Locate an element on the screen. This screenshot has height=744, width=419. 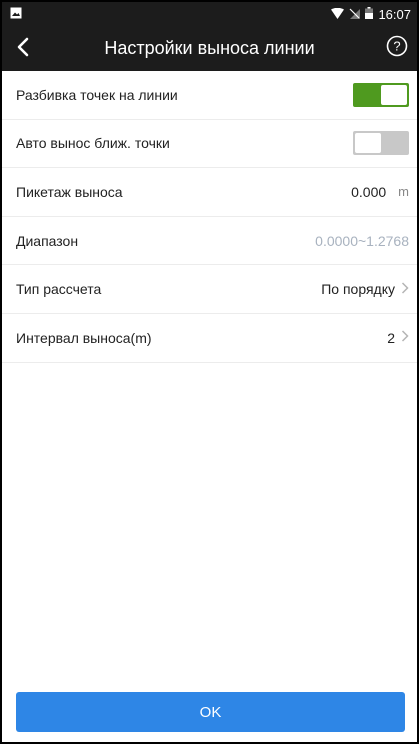
chevron-left-icon is located at coordinates (23, 49).